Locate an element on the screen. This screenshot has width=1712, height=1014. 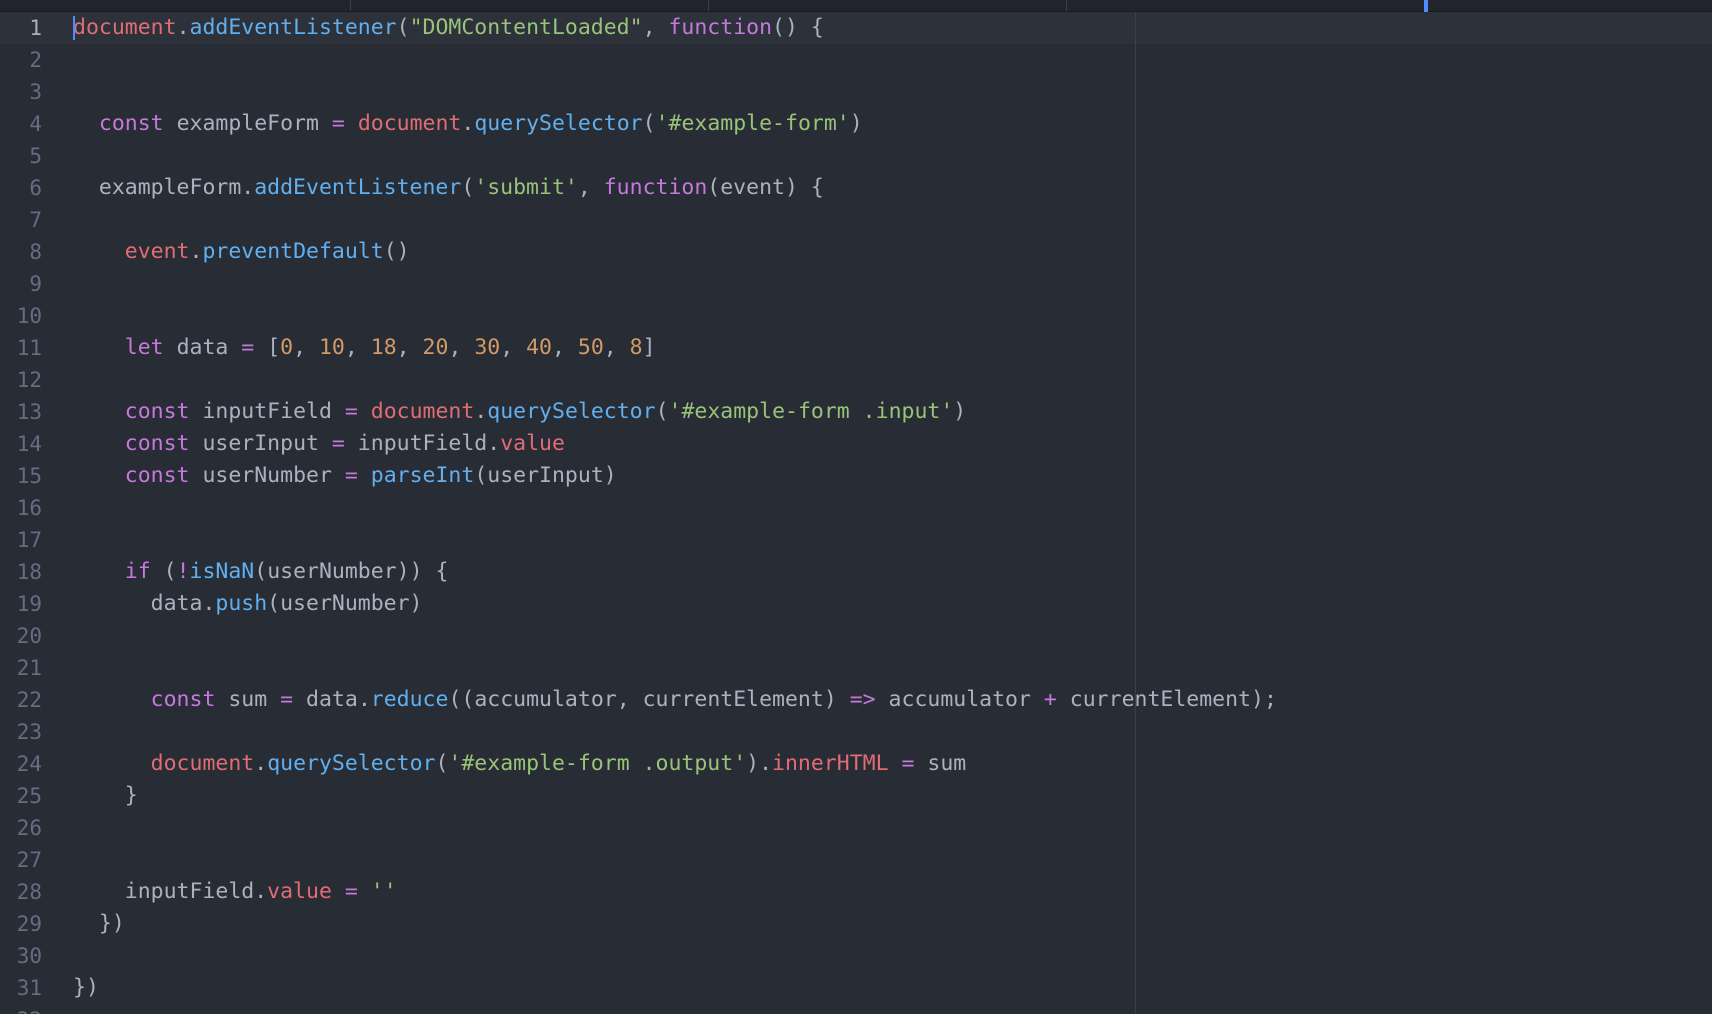
line-number: 7 is located at coordinates (21, 220).